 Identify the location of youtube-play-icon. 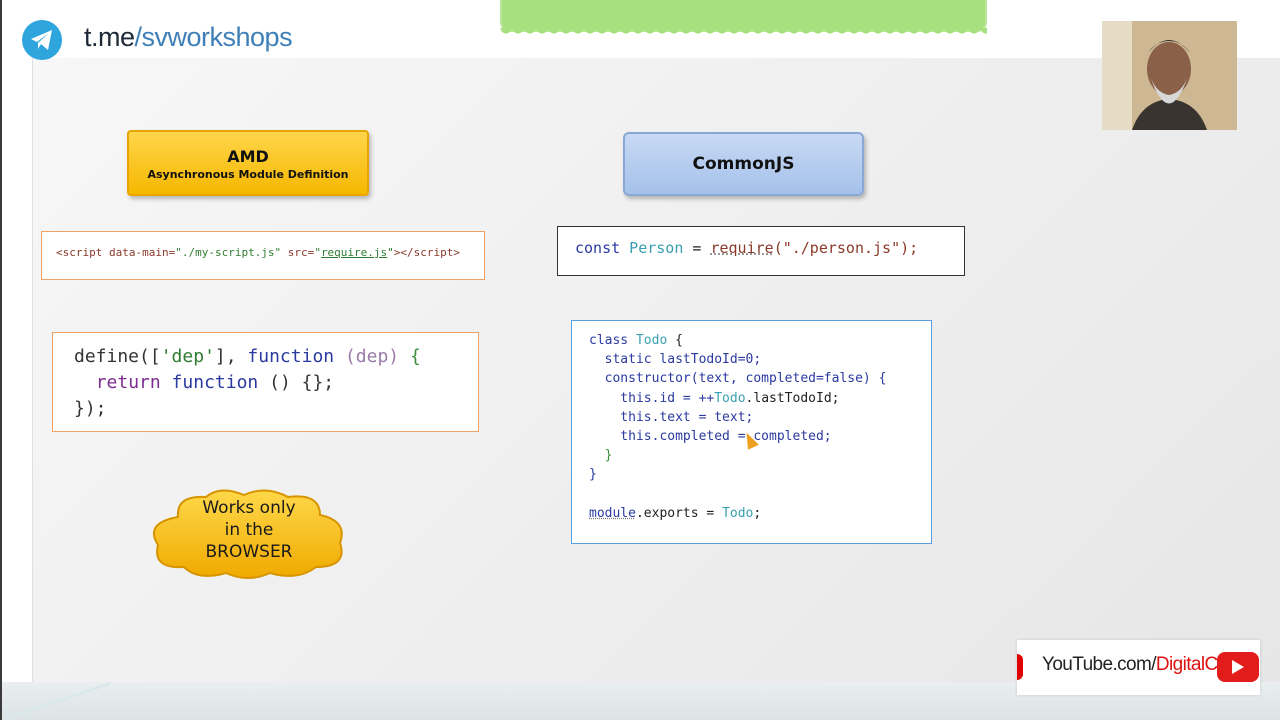
(1238, 667).